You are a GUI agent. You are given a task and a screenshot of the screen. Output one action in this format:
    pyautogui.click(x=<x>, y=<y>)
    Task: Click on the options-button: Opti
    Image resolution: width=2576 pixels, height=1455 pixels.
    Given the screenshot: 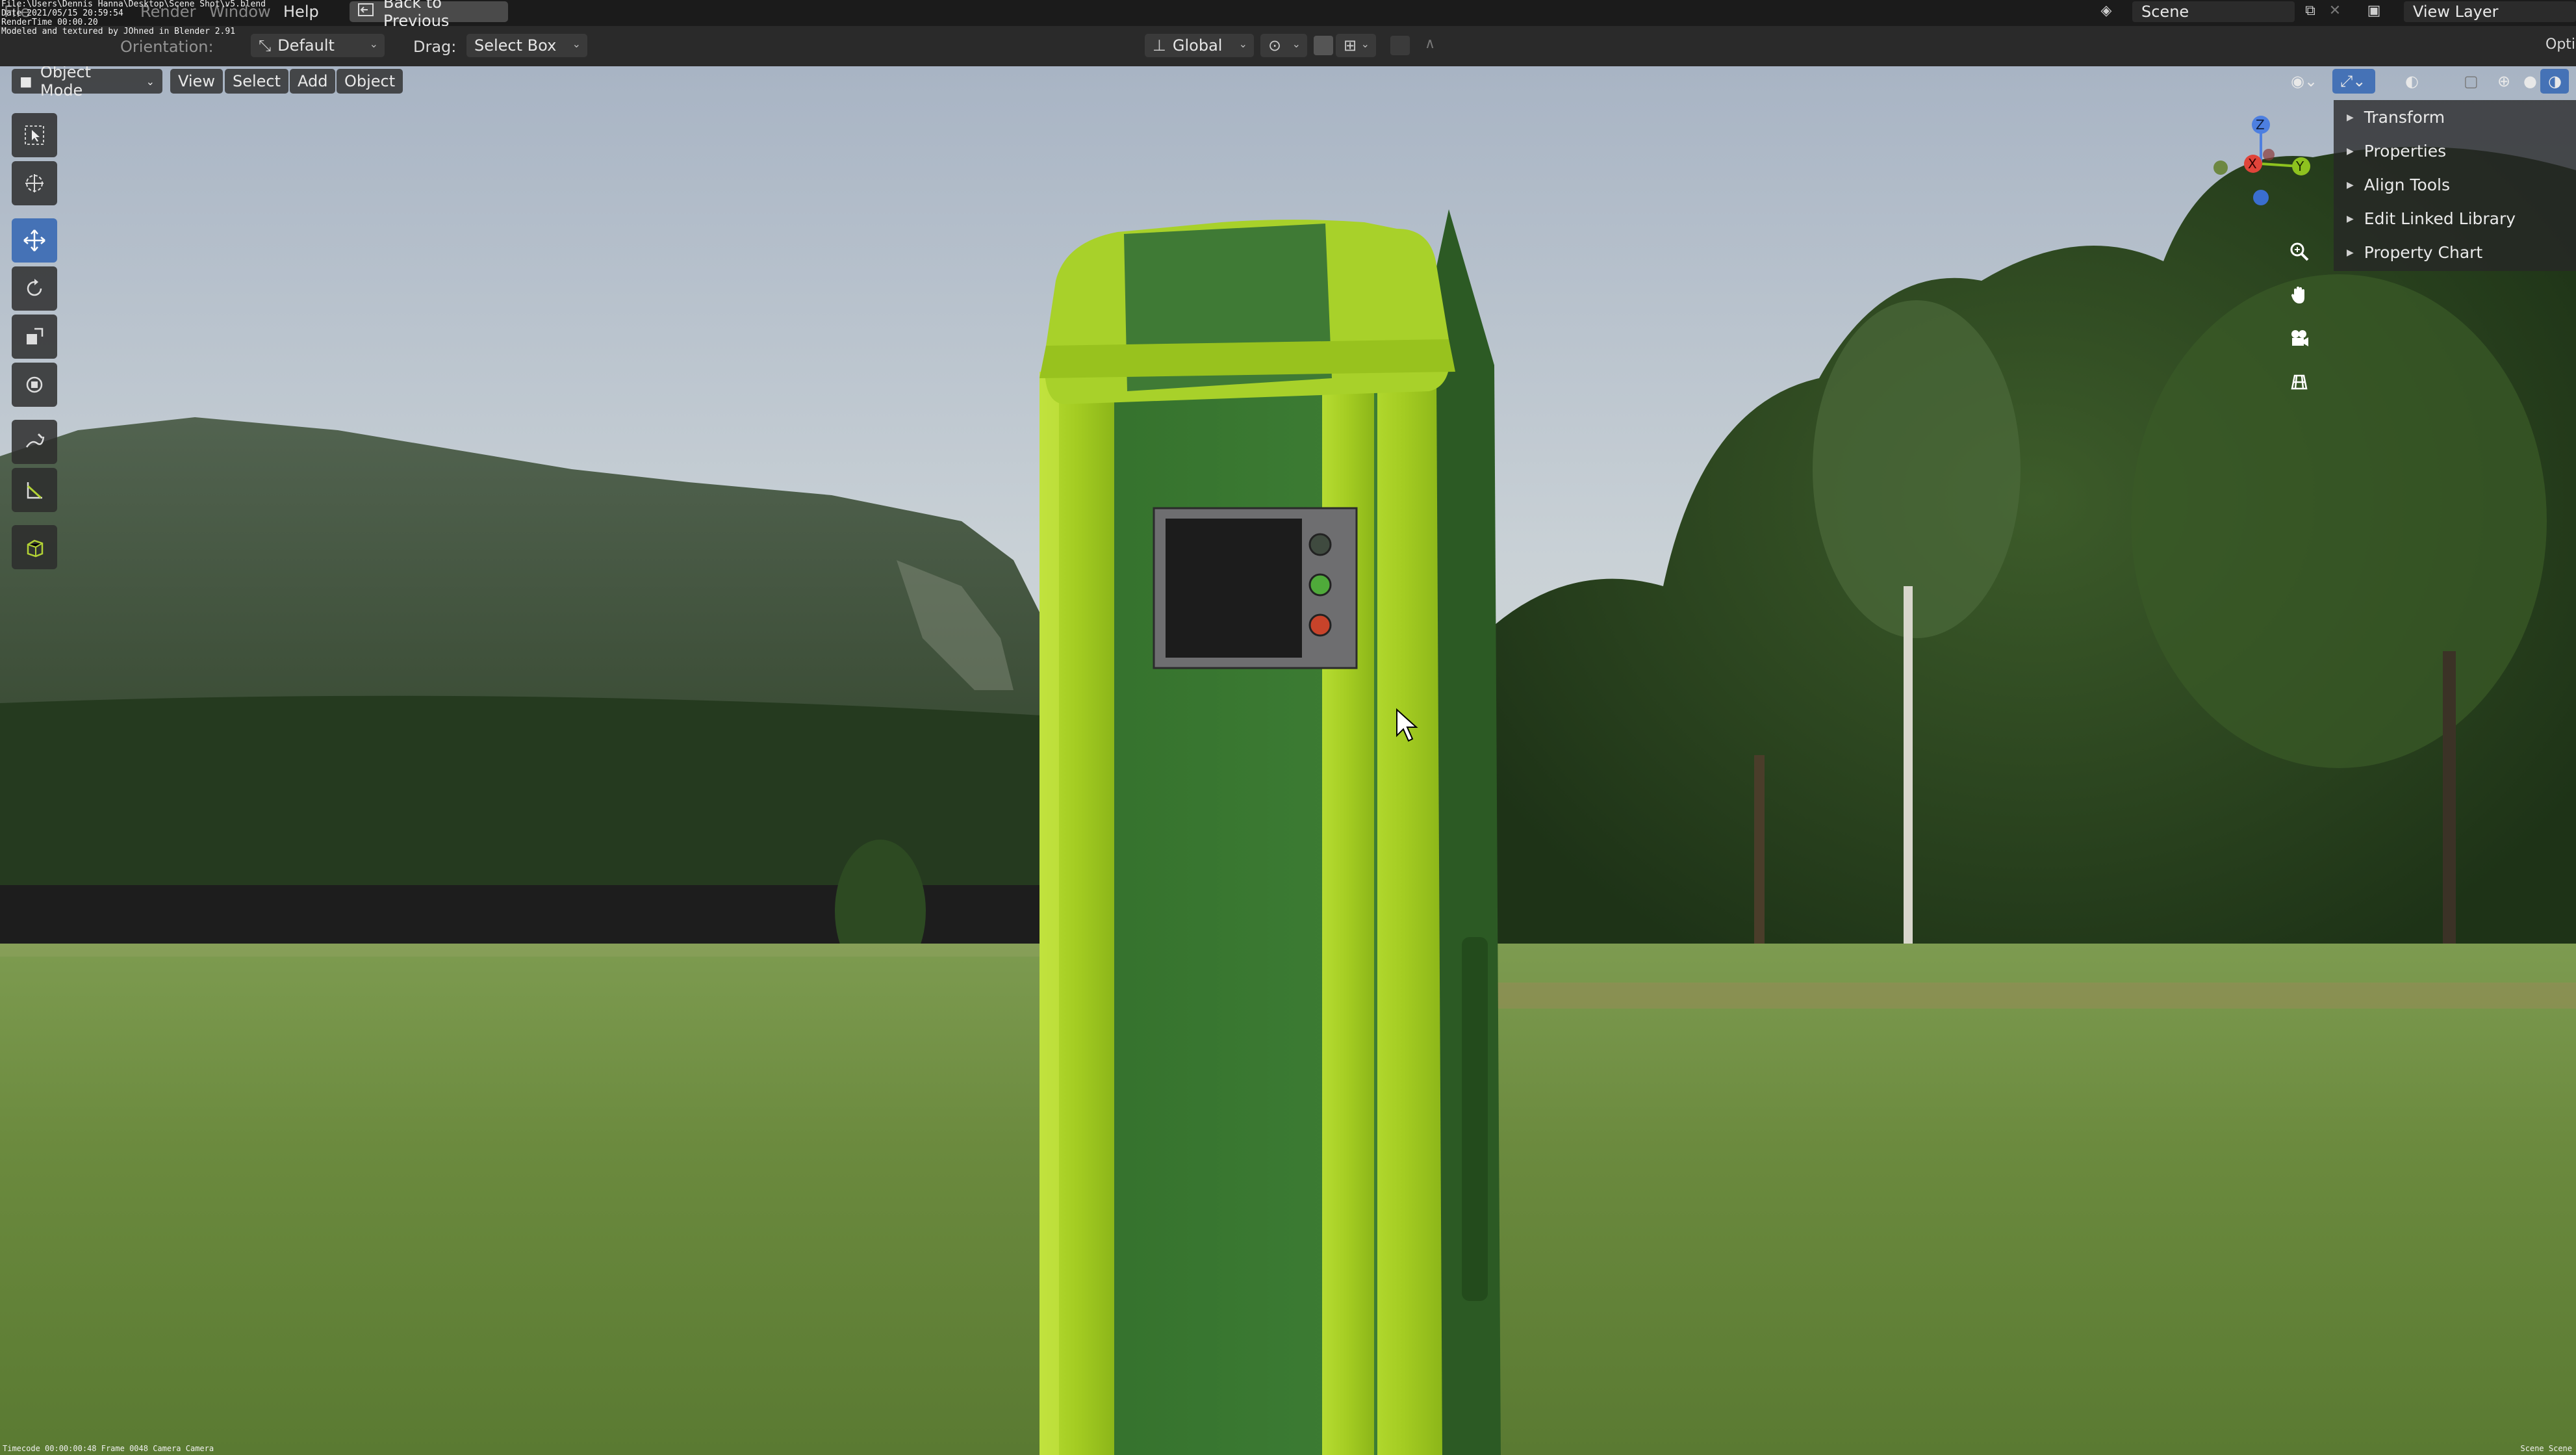 What is the action you would take?
    pyautogui.click(x=2560, y=44)
    